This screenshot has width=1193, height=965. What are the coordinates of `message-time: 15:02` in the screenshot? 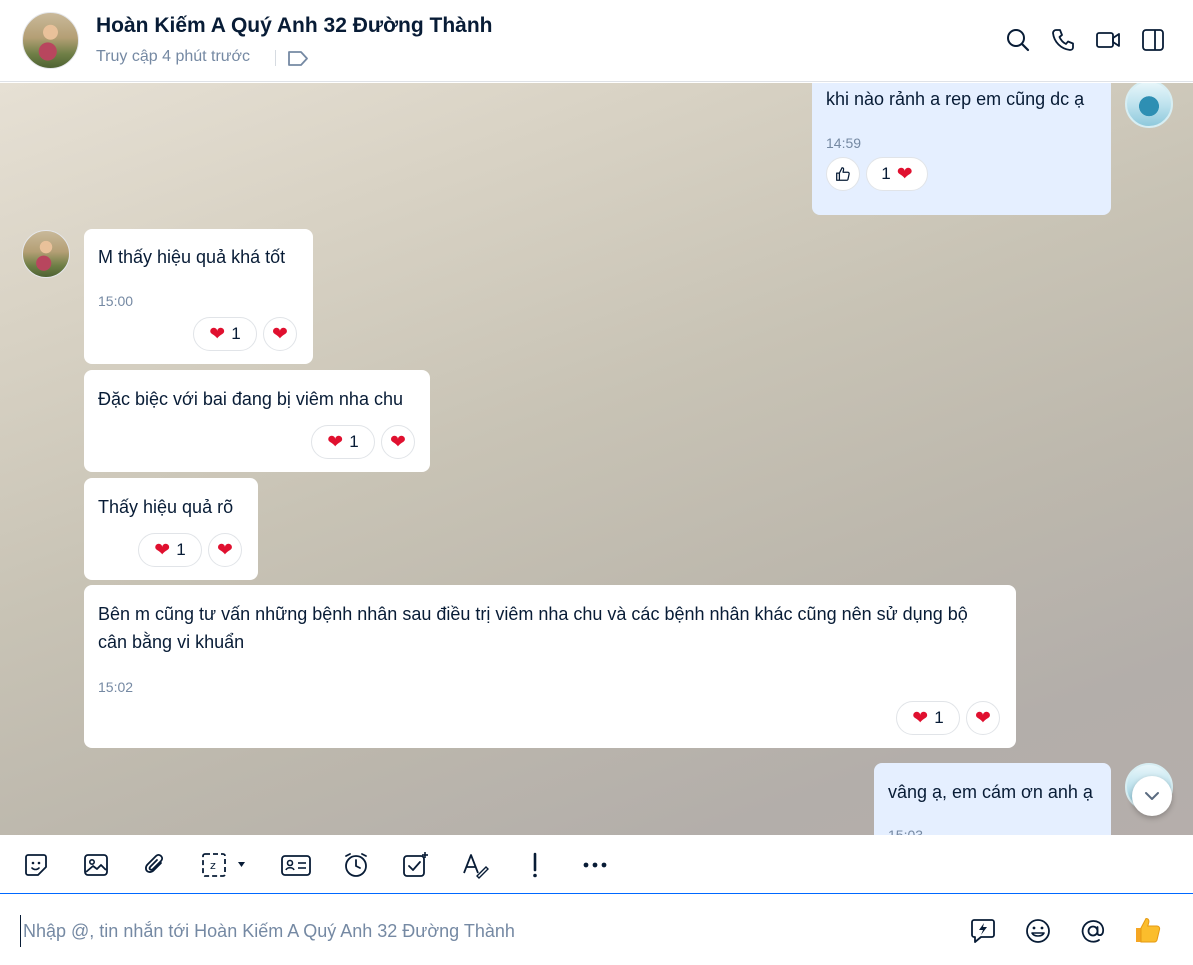 It's located at (116, 687).